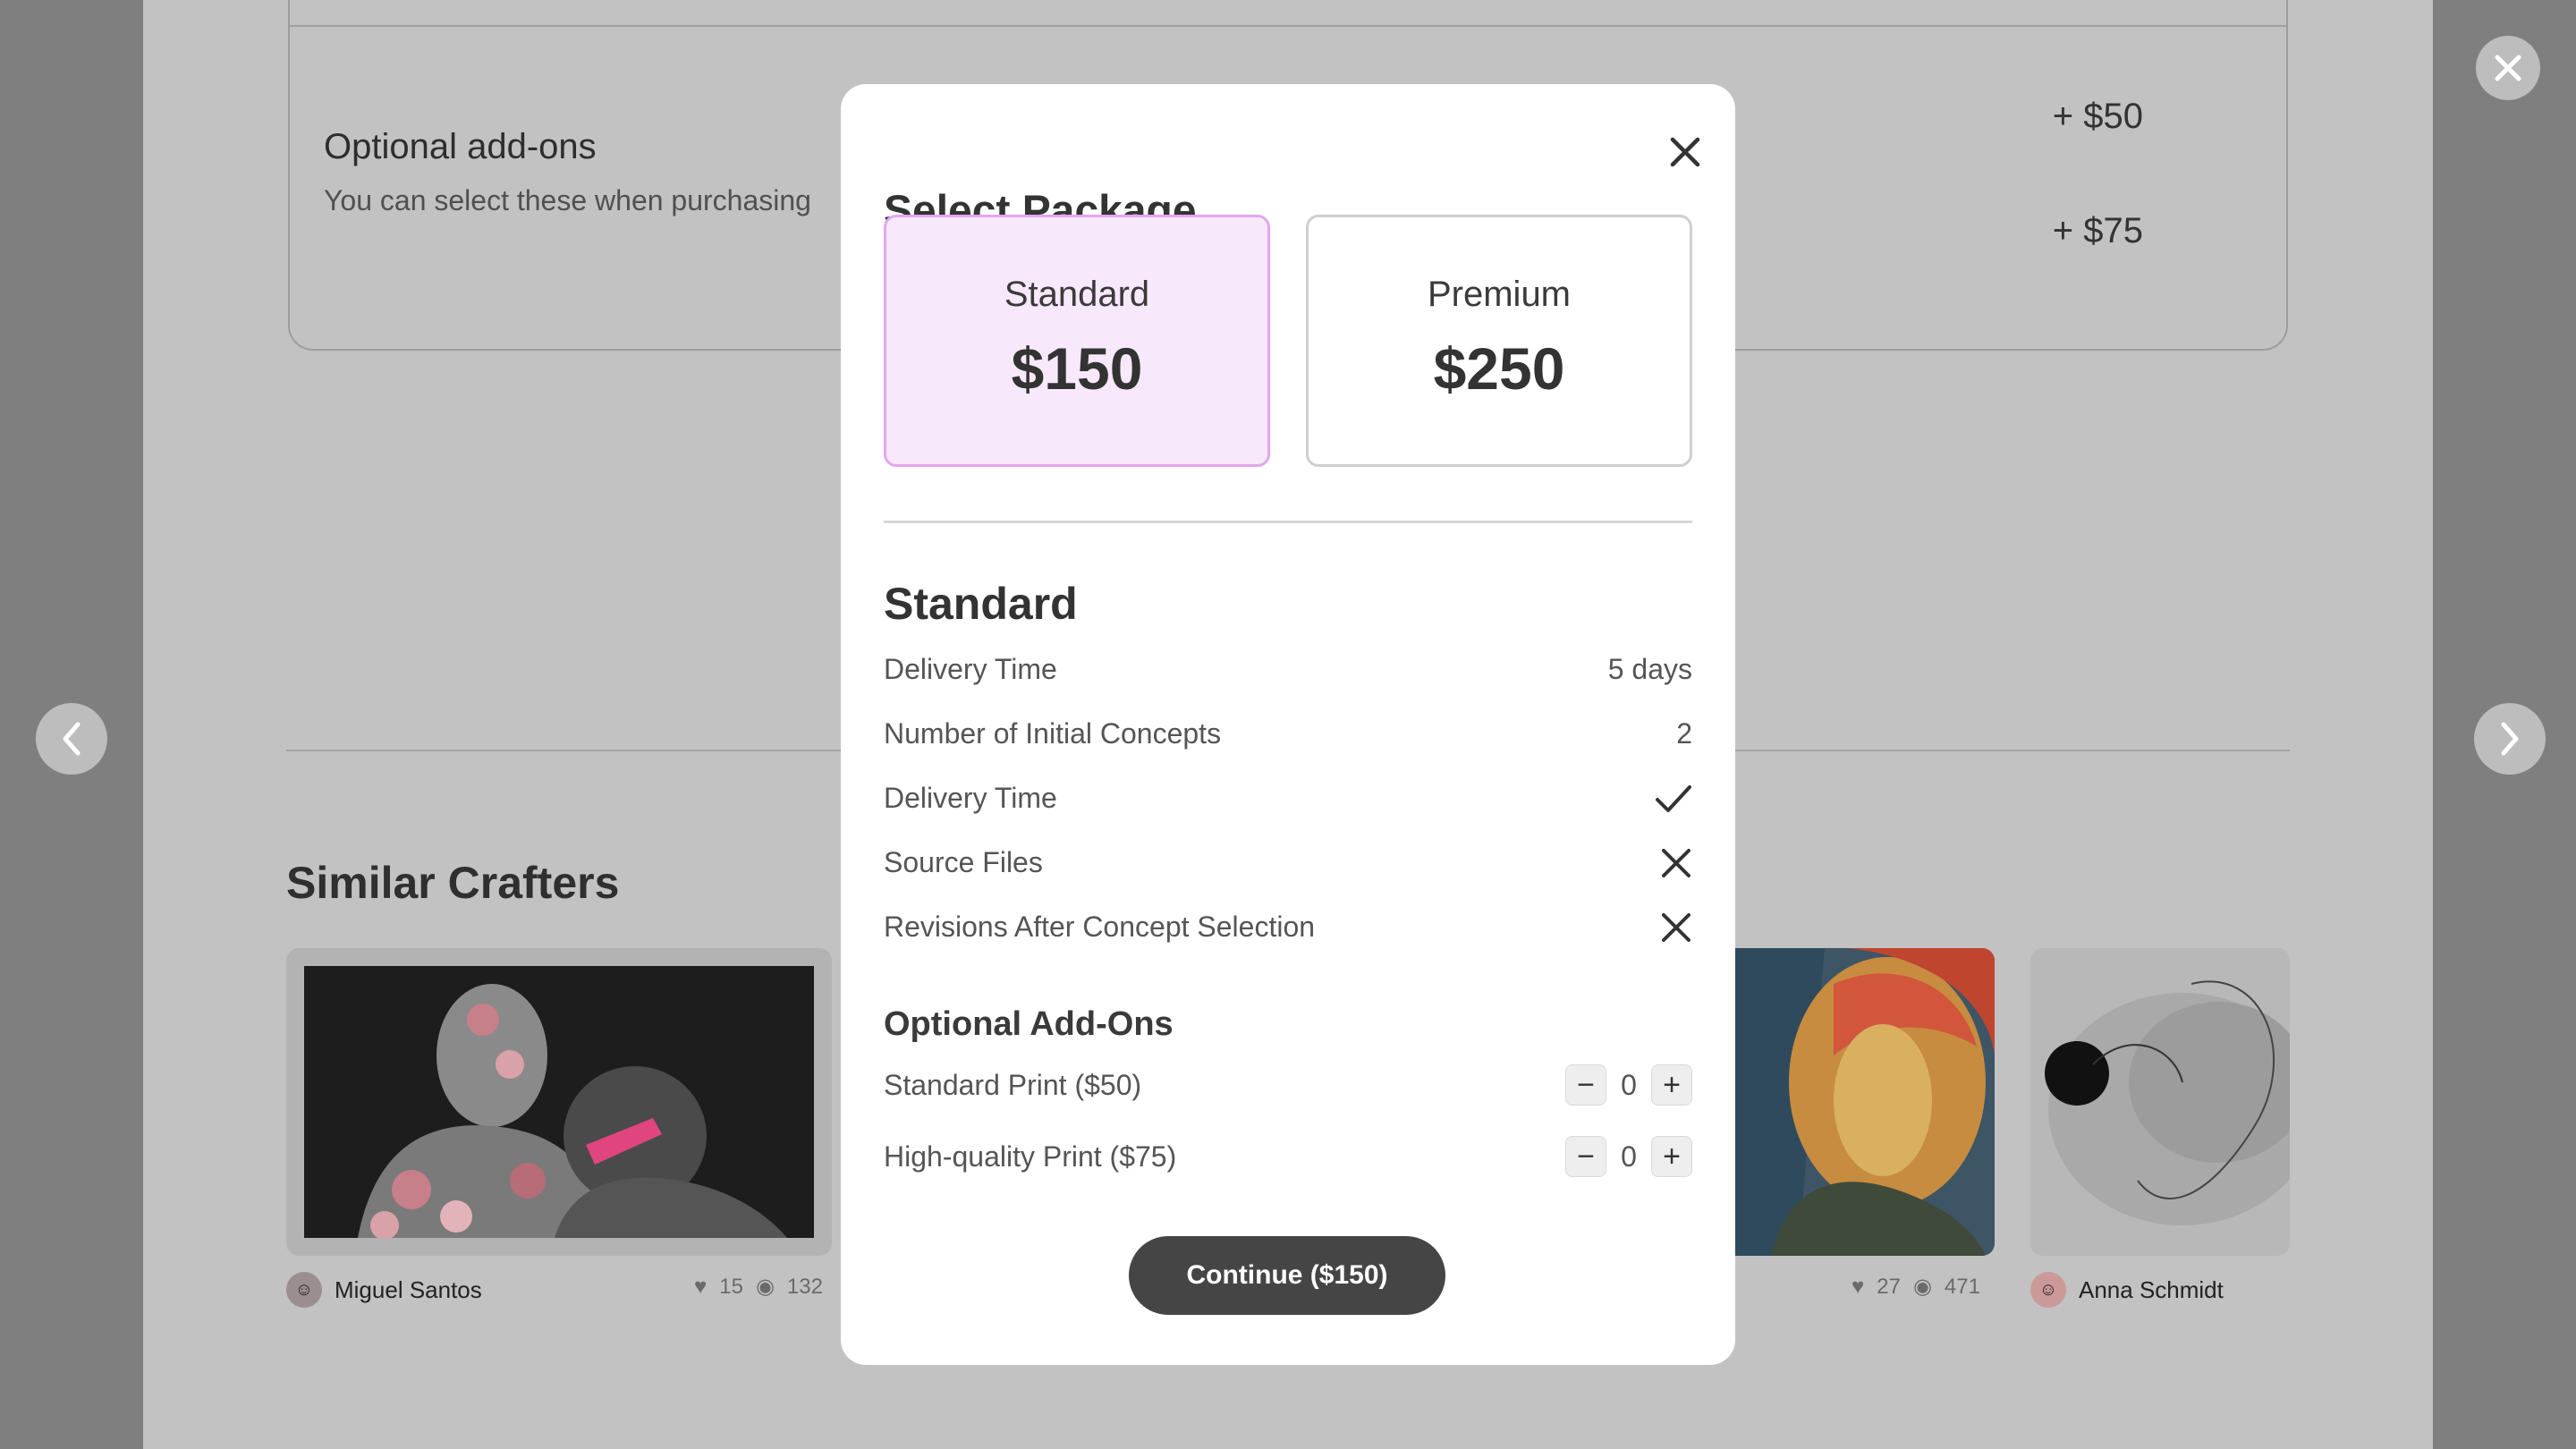 This screenshot has width=2576, height=1449. What do you see at coordinates (1288, 1156) in the screenshot?
I see `addon-row: High-quality Print ($75) − 0 +` at bounding box center [1288, 1156].